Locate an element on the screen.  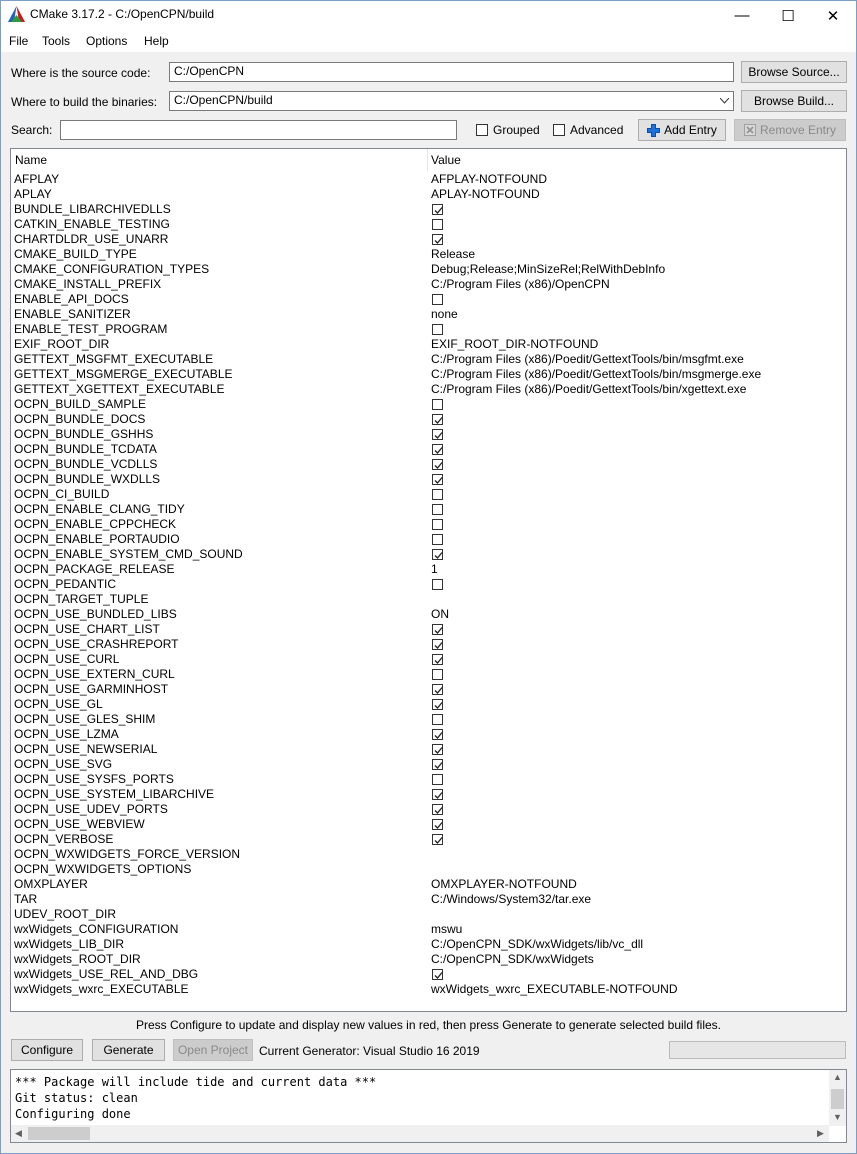
table-row: OCPN_BUNDLE_DOCS is located at coordinates (428, 419).